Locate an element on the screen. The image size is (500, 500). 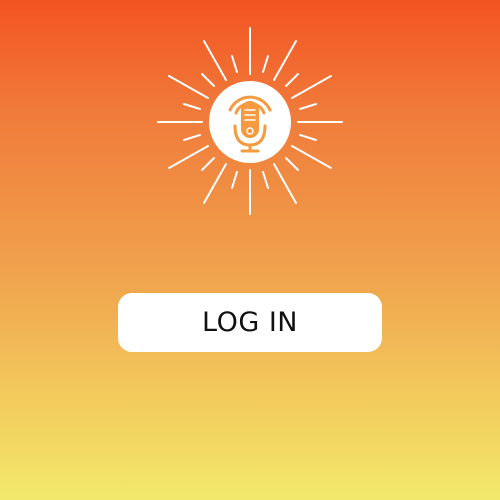
podcast-microphone-sunburst-icon is located at coordinates (250, 121).